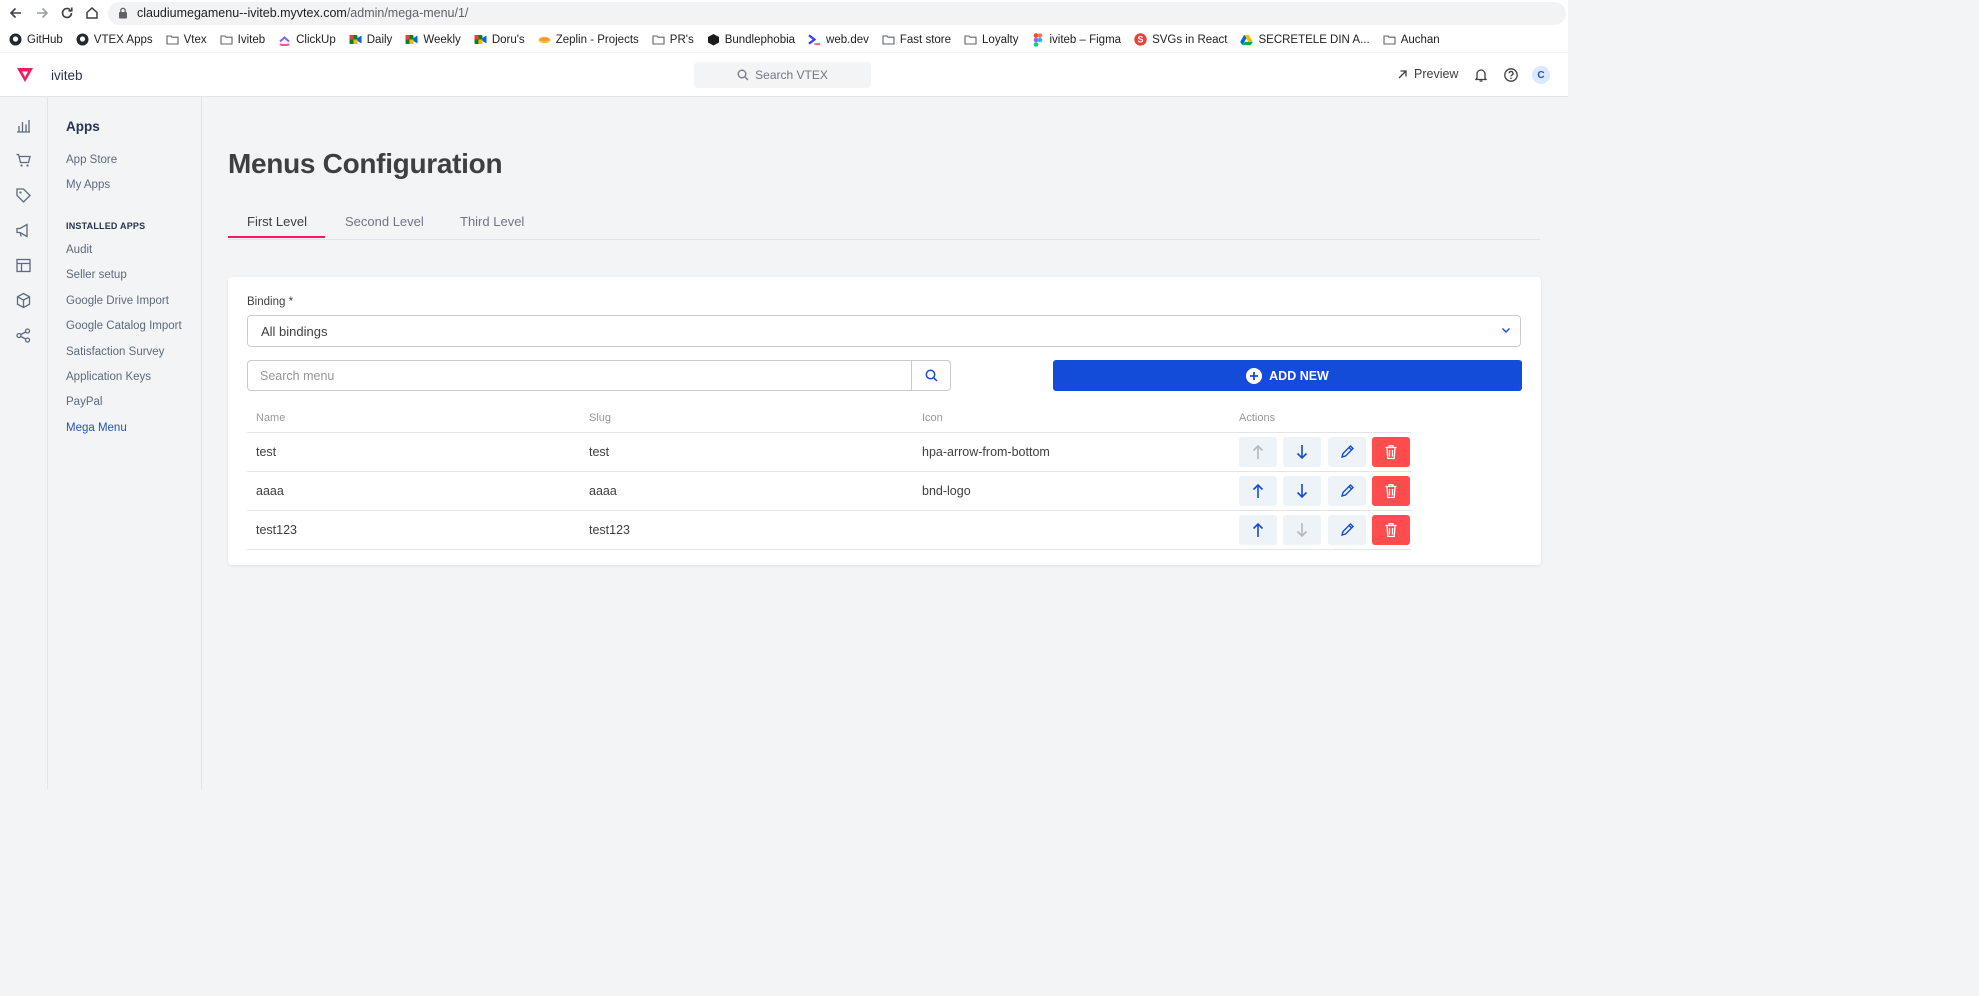 This screenshot has width=1979, height=996. I want to click on bookmark-item: VTEX Apps, so click(114, 39).